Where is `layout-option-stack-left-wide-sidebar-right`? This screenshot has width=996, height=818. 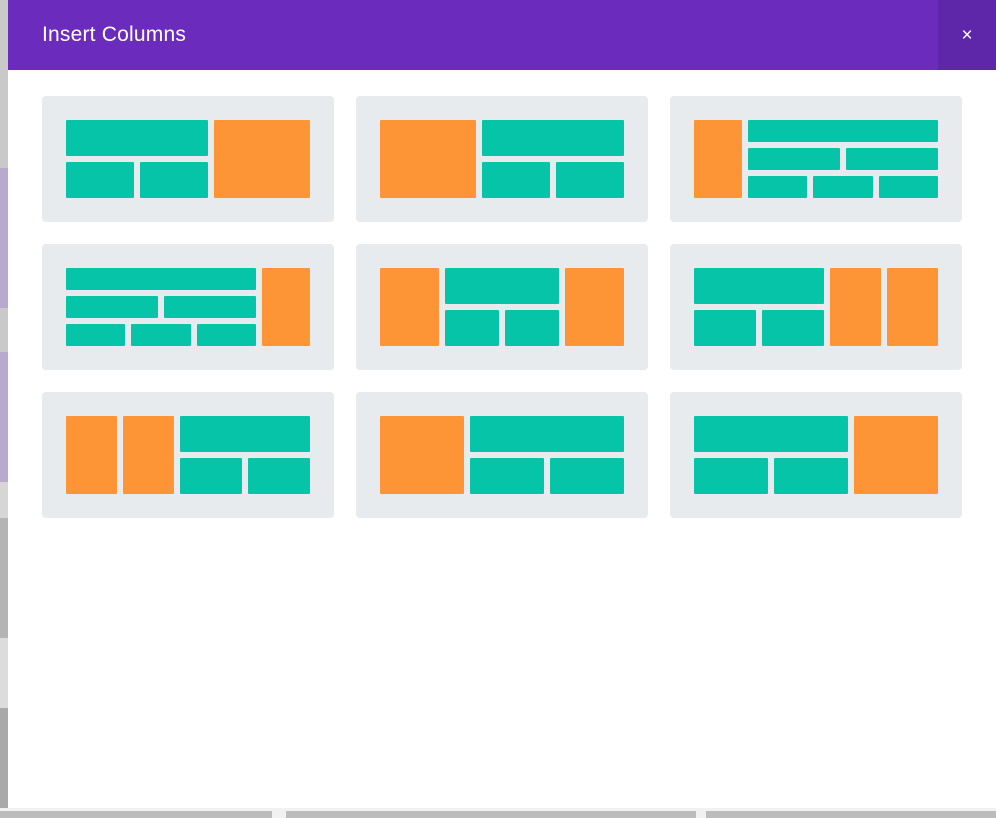
layout-option-stack-left-wide-sidebar-right is located at coordinates (816, 455).